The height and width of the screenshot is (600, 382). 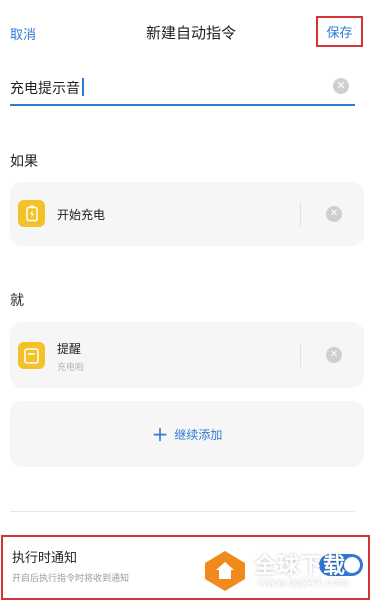 I want to click on save-button-label: 保存, so click(x=339, y=33).